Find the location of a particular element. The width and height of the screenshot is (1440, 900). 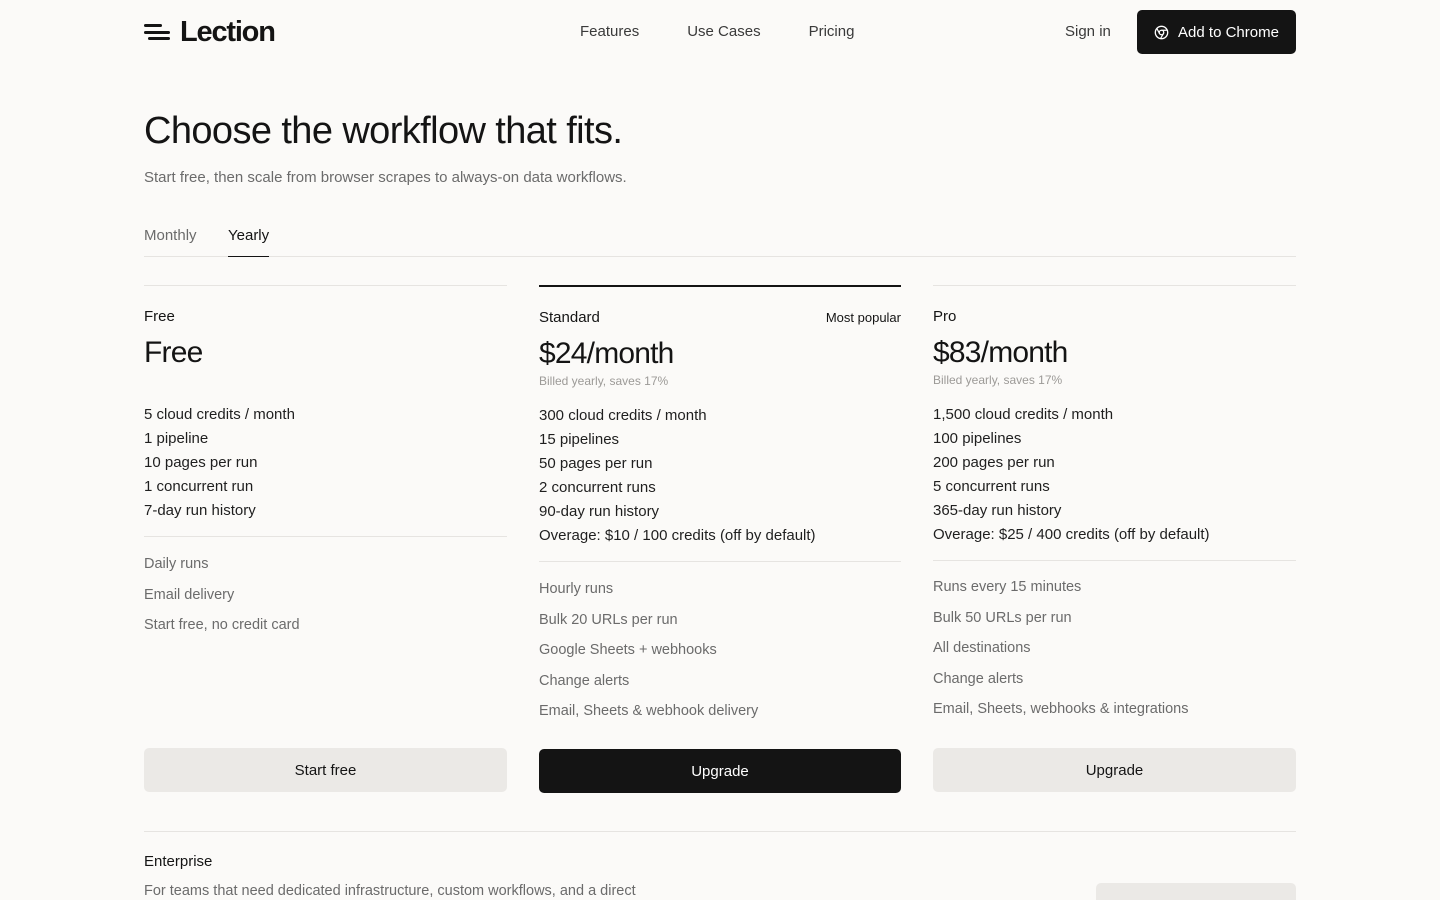

limit-item: 10 pages per run is located at coordinates (201, 462).